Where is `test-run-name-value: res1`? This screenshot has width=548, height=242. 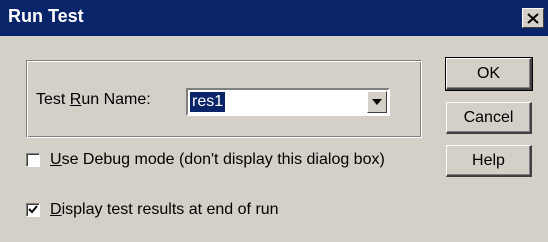
test-run-name-value: res1 is located at coordinates (208, 102).